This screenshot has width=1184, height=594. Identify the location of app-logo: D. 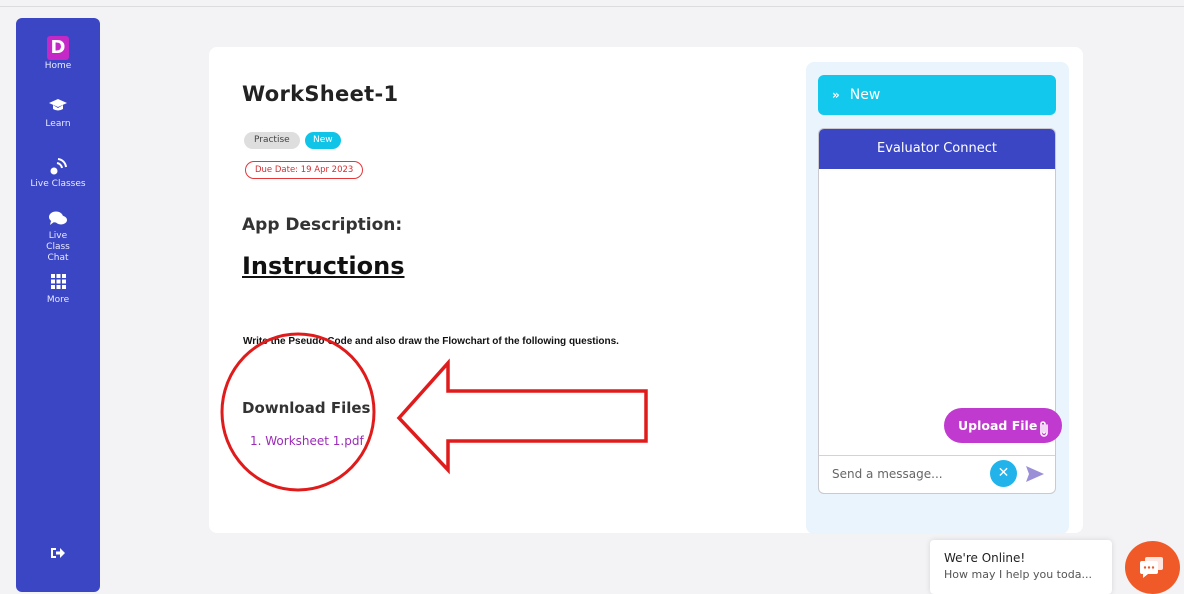
(58, 48).